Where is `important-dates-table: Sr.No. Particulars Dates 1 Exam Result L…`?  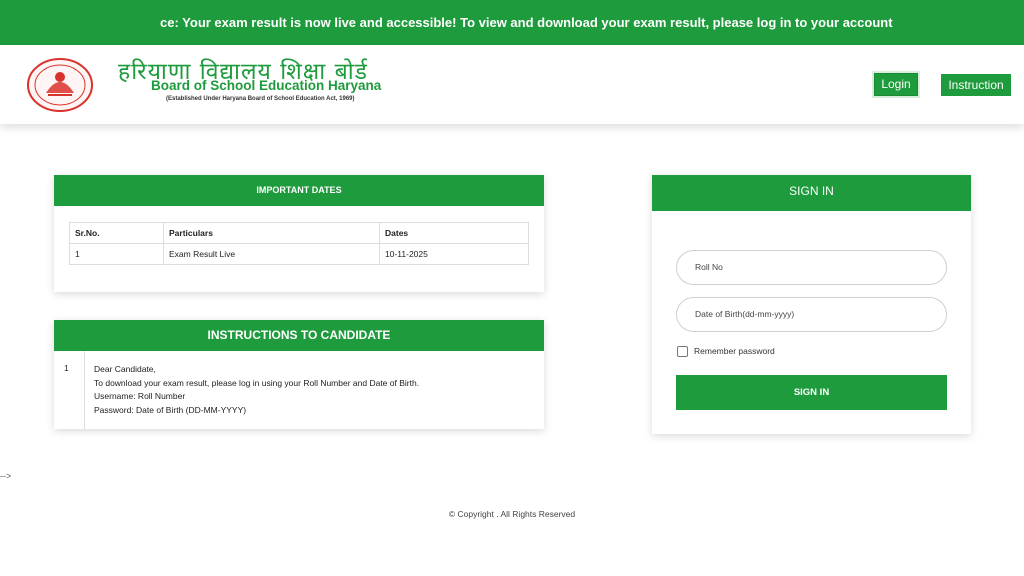 important-dates-table: Sr.No. Particulars Dates 1 Exam Result L… is located at coordinates (299, 243).